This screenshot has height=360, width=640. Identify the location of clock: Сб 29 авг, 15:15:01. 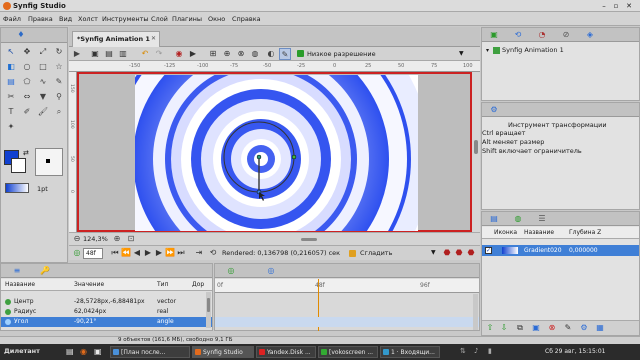
(575, 351).